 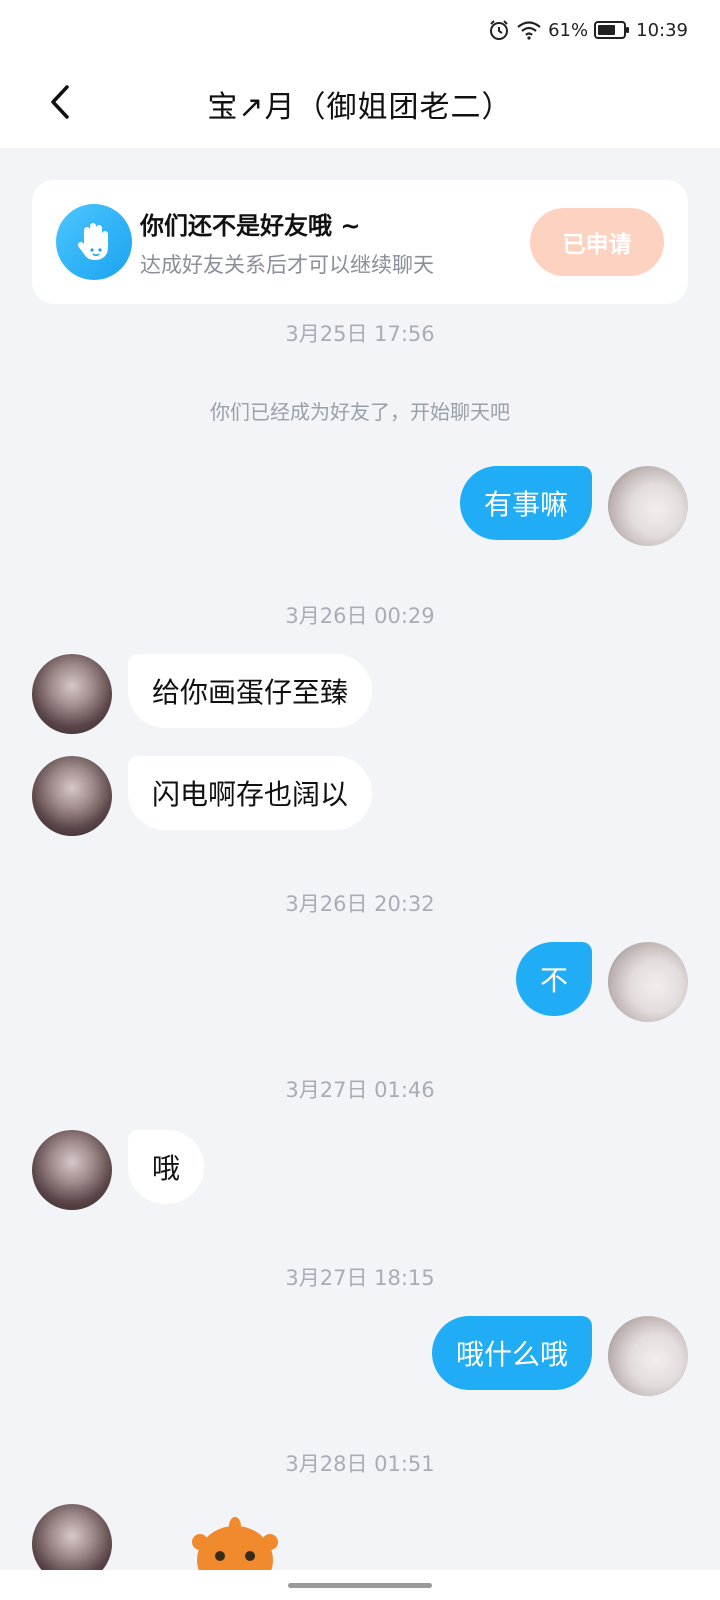 What do you see at coordinates (360, 1090) in the screenshot?
I see `timestamp: 3月27日 01:46` at bounding box center [360, 1090].